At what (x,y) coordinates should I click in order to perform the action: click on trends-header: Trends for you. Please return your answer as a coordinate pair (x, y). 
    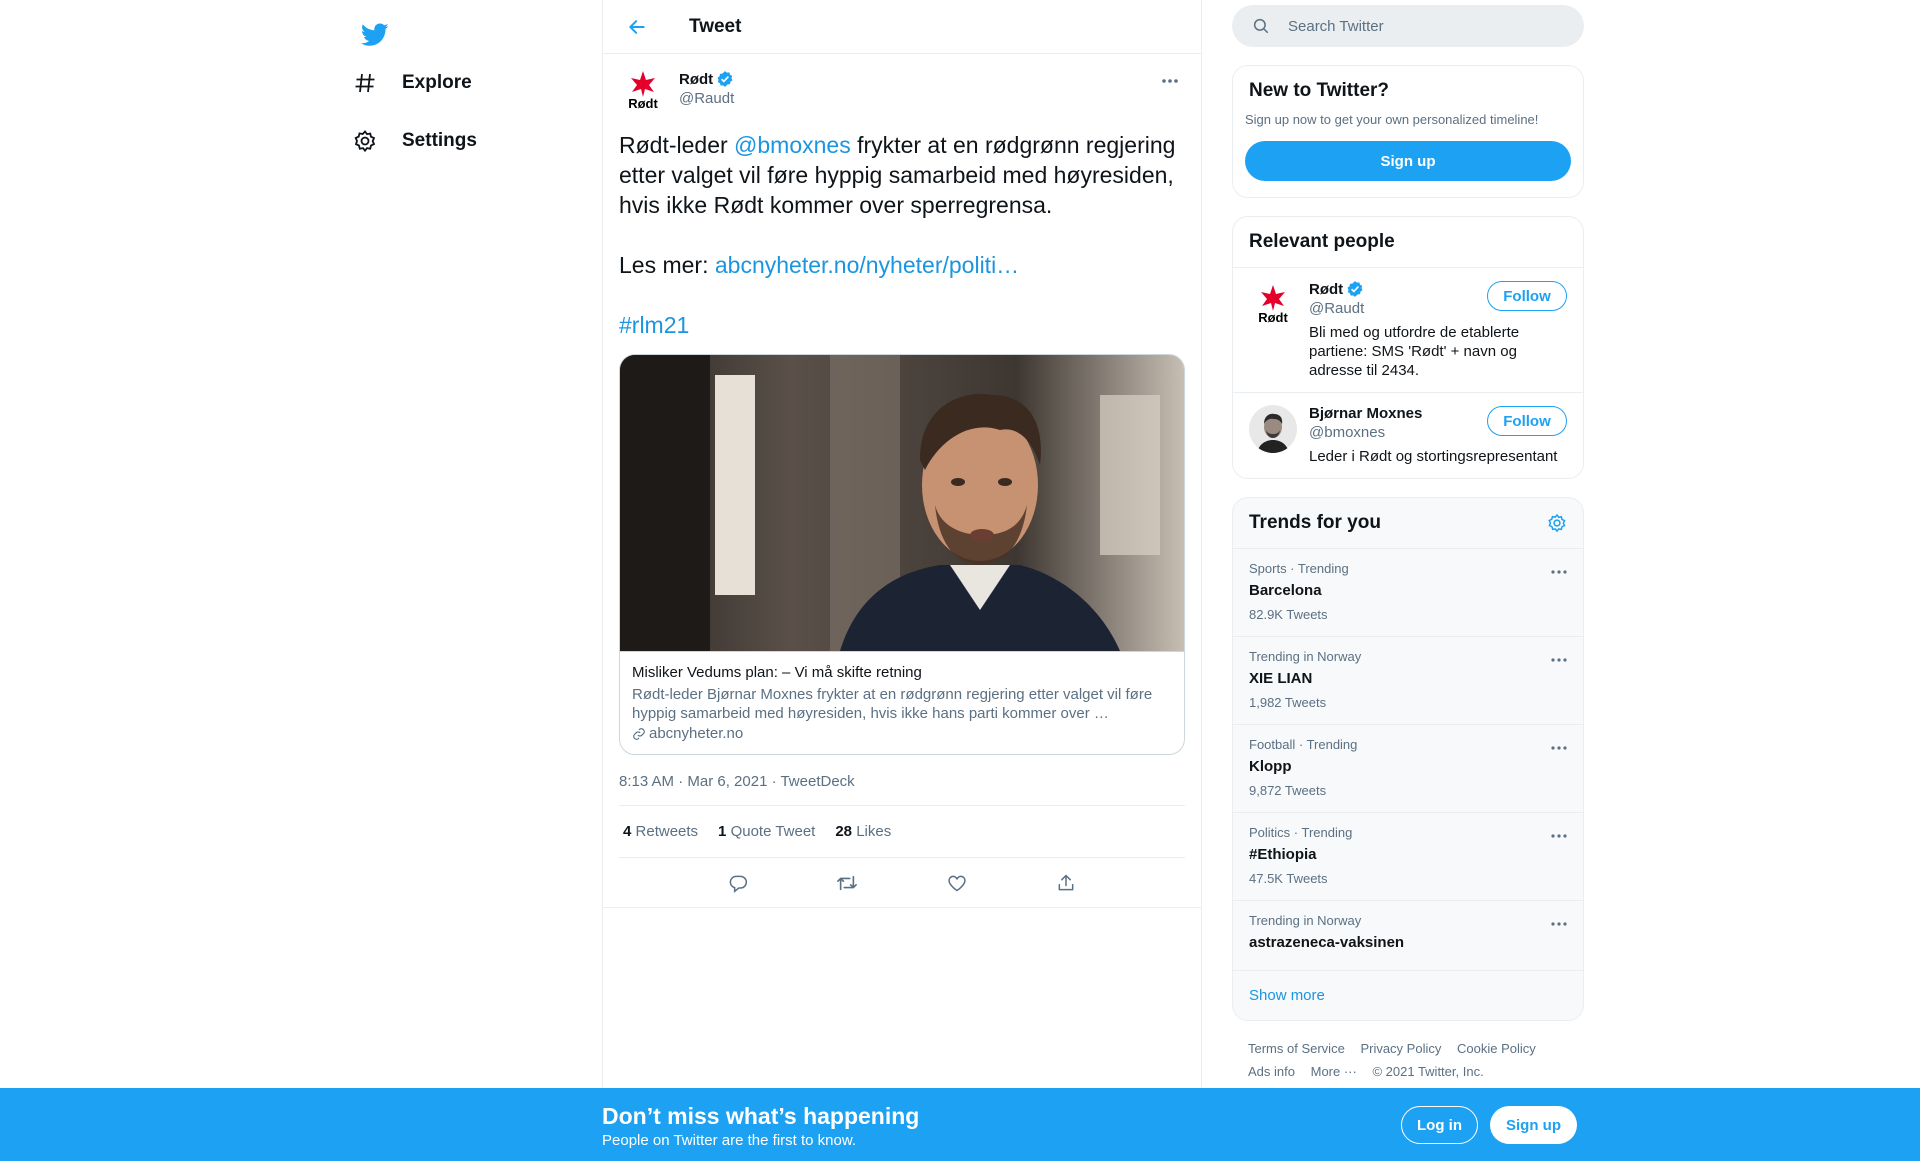
    Looking at the image, I should click on (1408, 523).